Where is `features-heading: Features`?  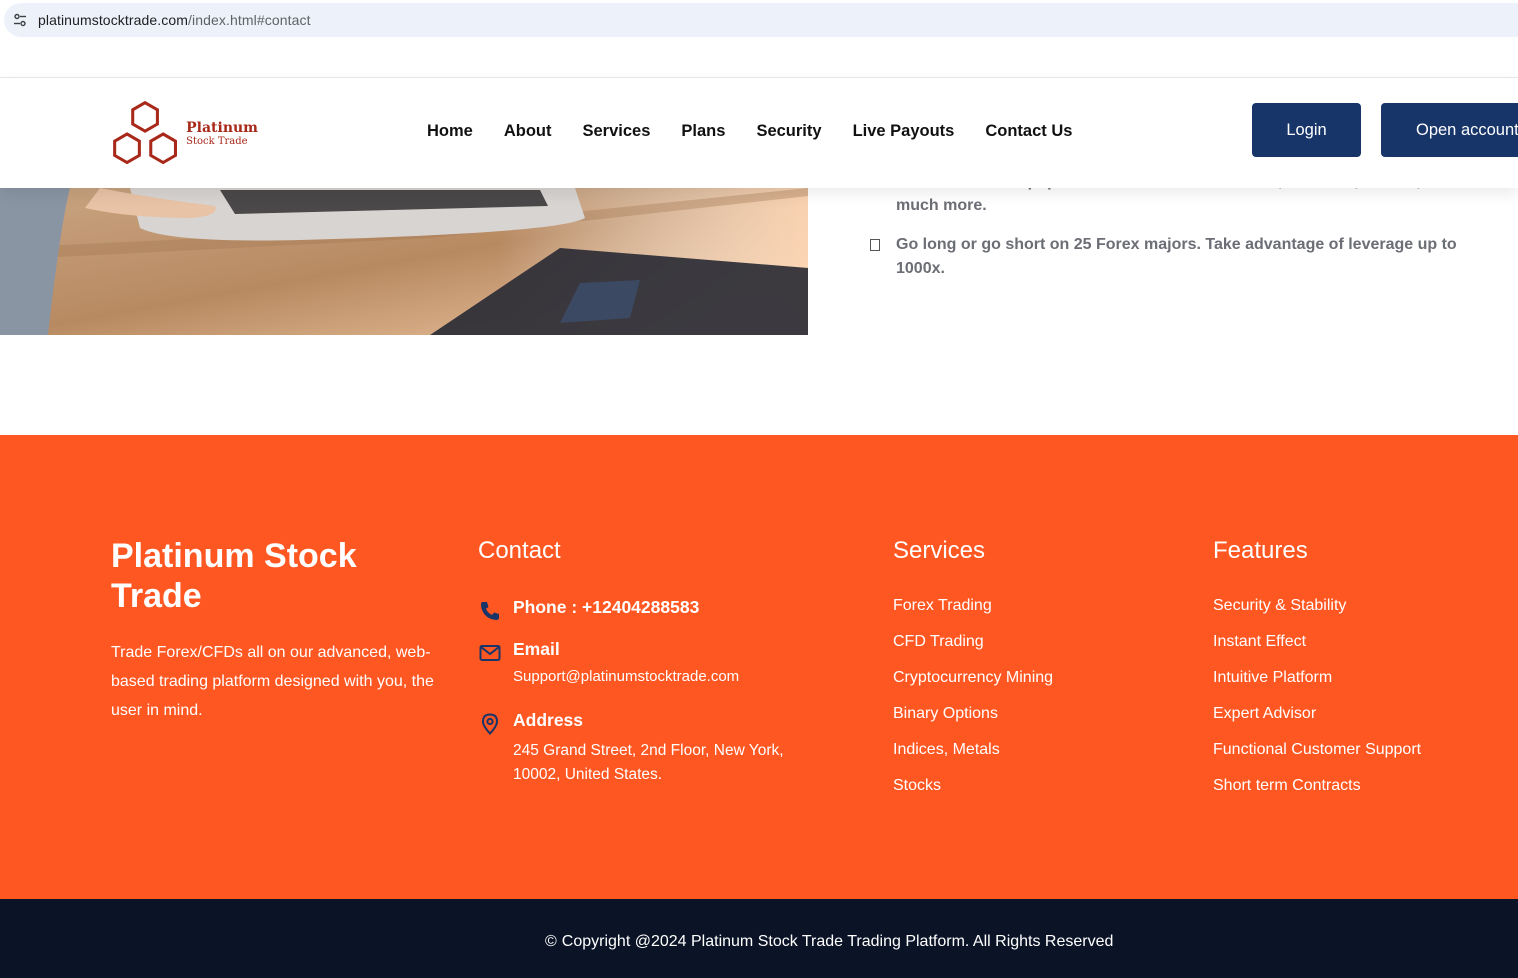
features-heading: Features is located at coordinates (1260, 550).